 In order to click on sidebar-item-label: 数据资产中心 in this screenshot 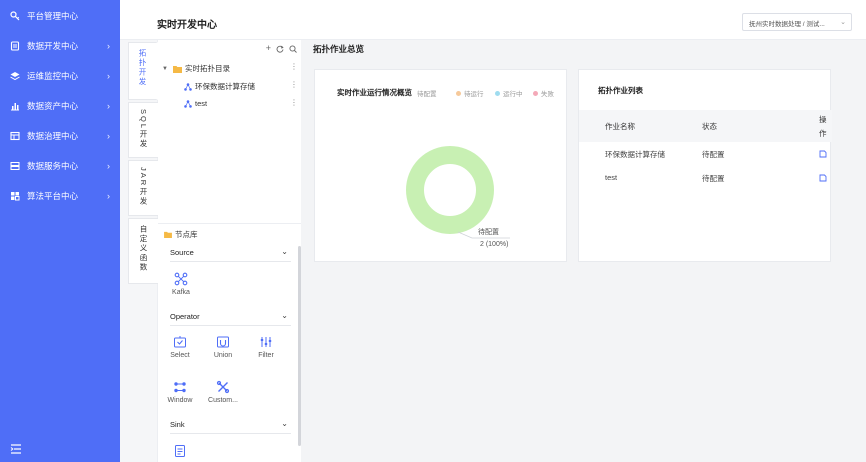, I will do `click(53, 106)`.